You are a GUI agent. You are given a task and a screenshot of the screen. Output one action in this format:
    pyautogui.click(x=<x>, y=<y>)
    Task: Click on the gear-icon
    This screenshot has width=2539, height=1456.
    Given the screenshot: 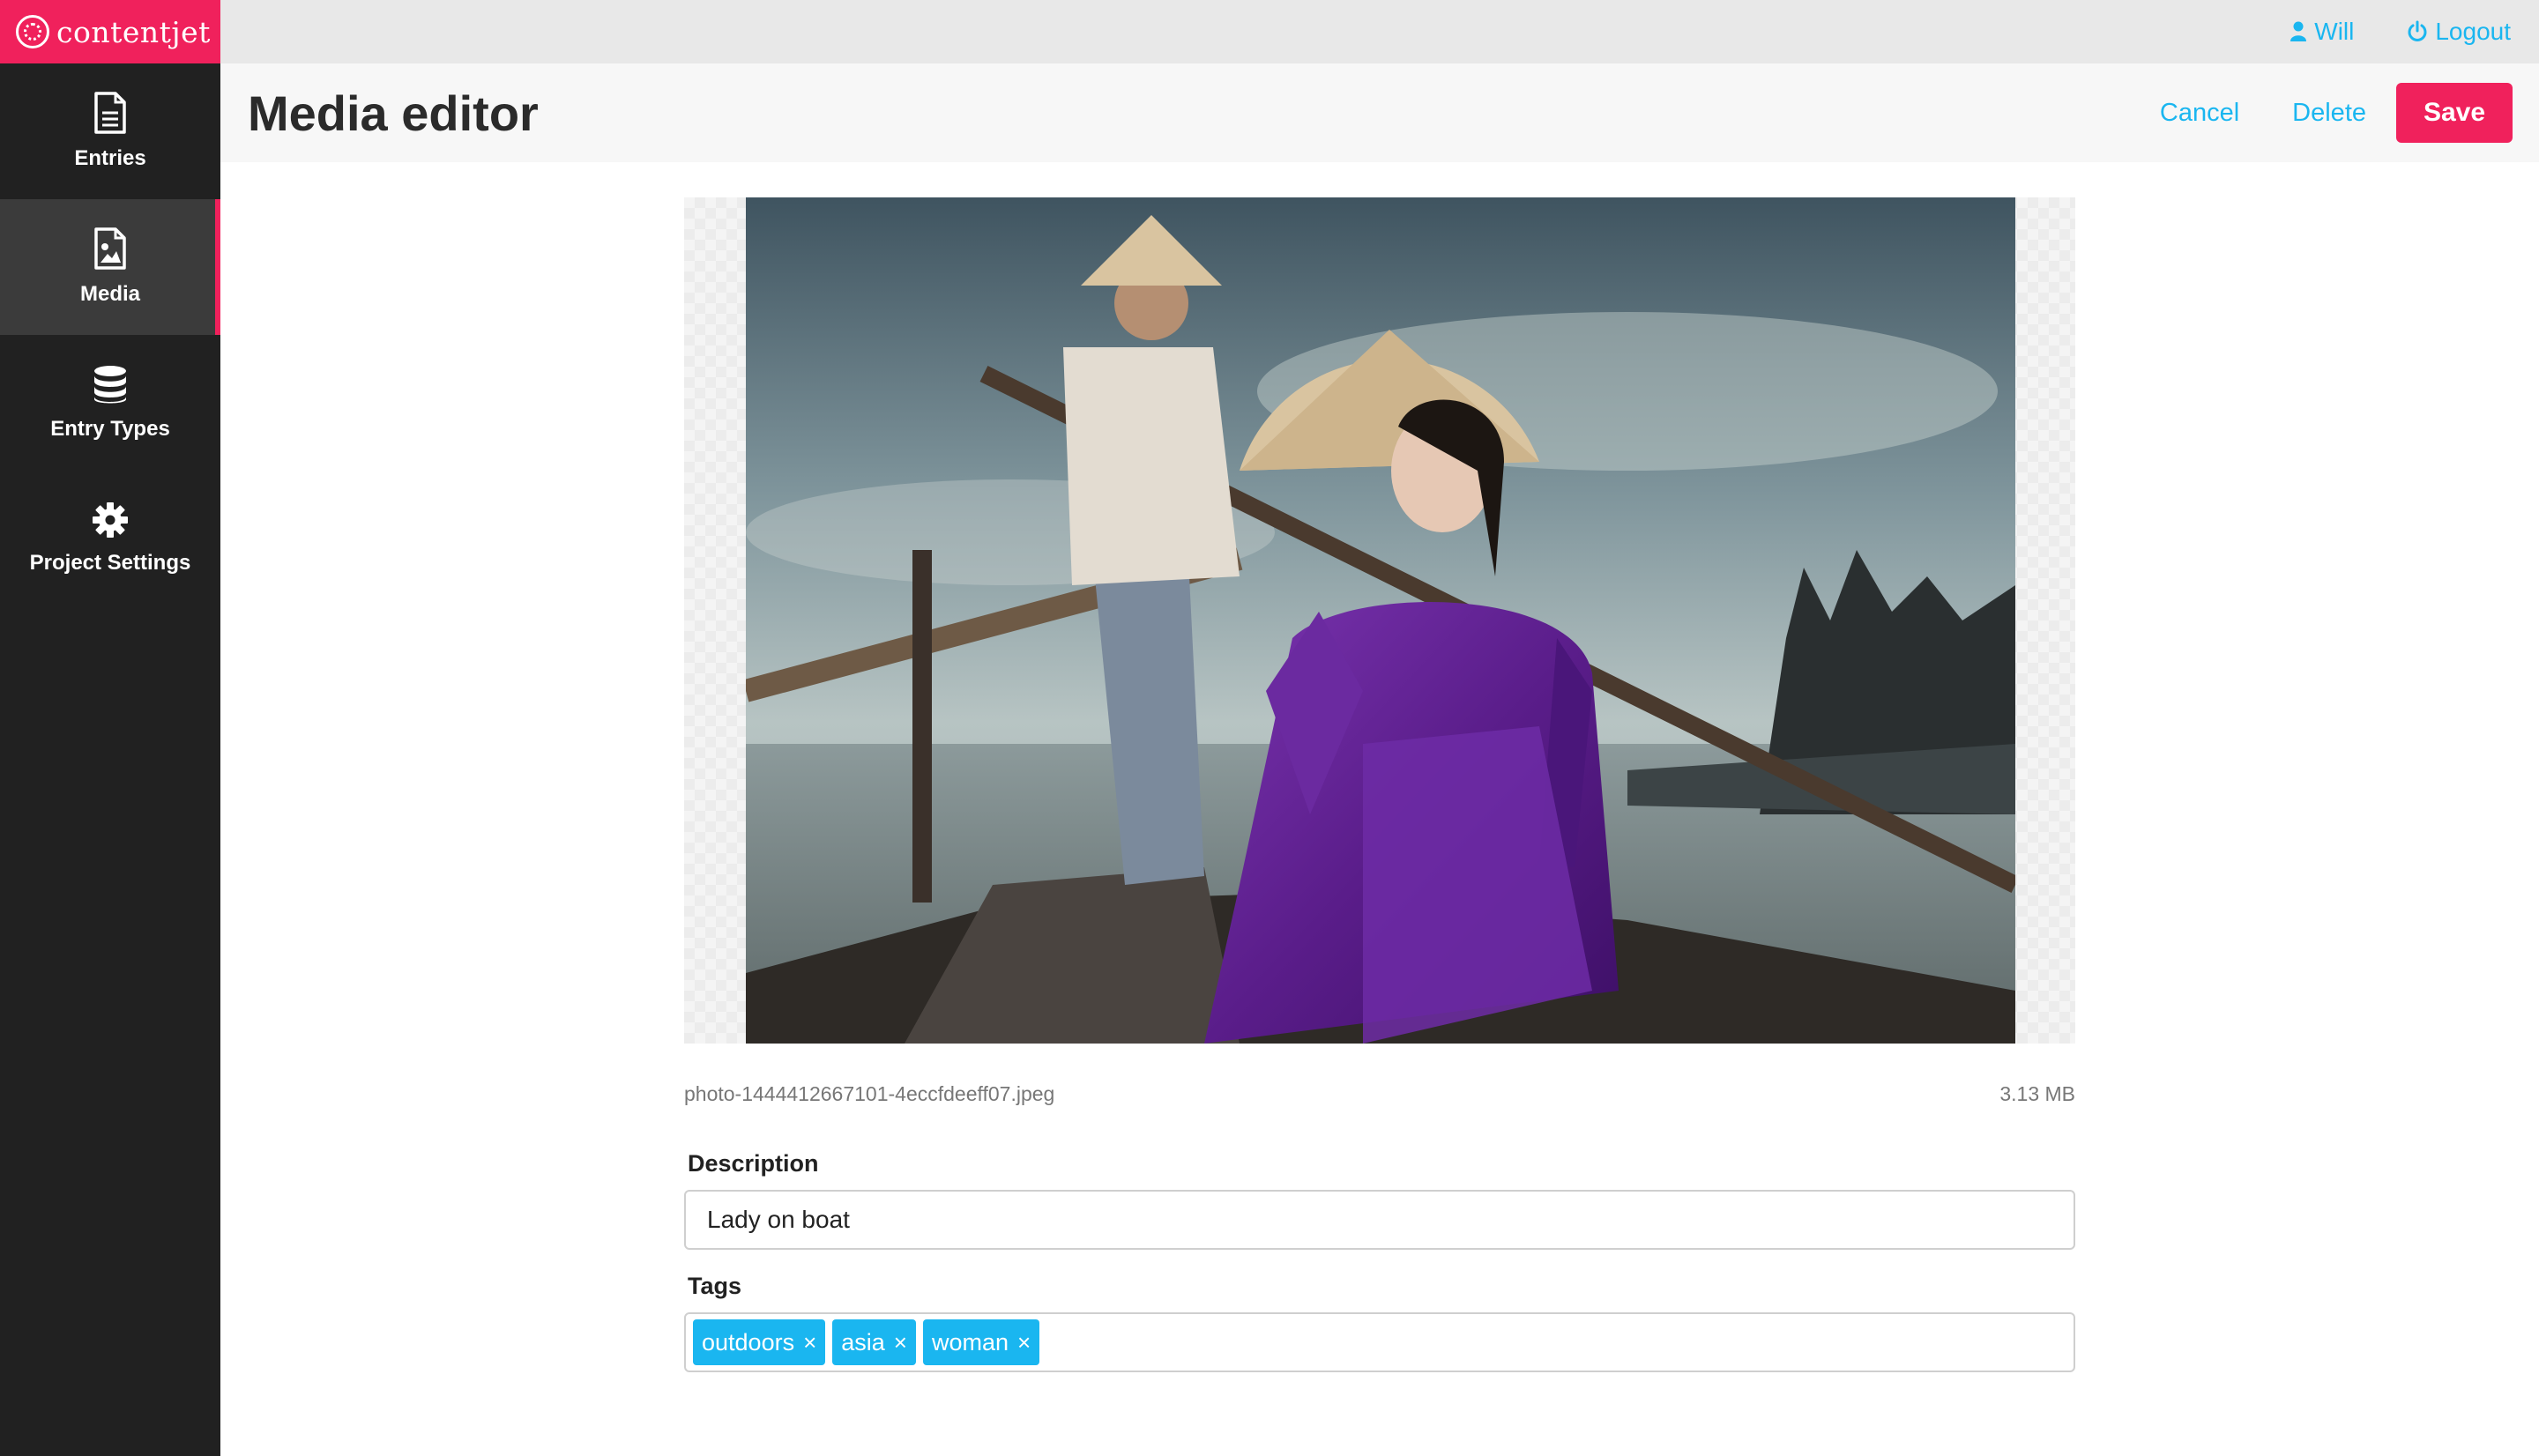 What is the action you would take?
    pyautogui.click(x=110, y=520)
    